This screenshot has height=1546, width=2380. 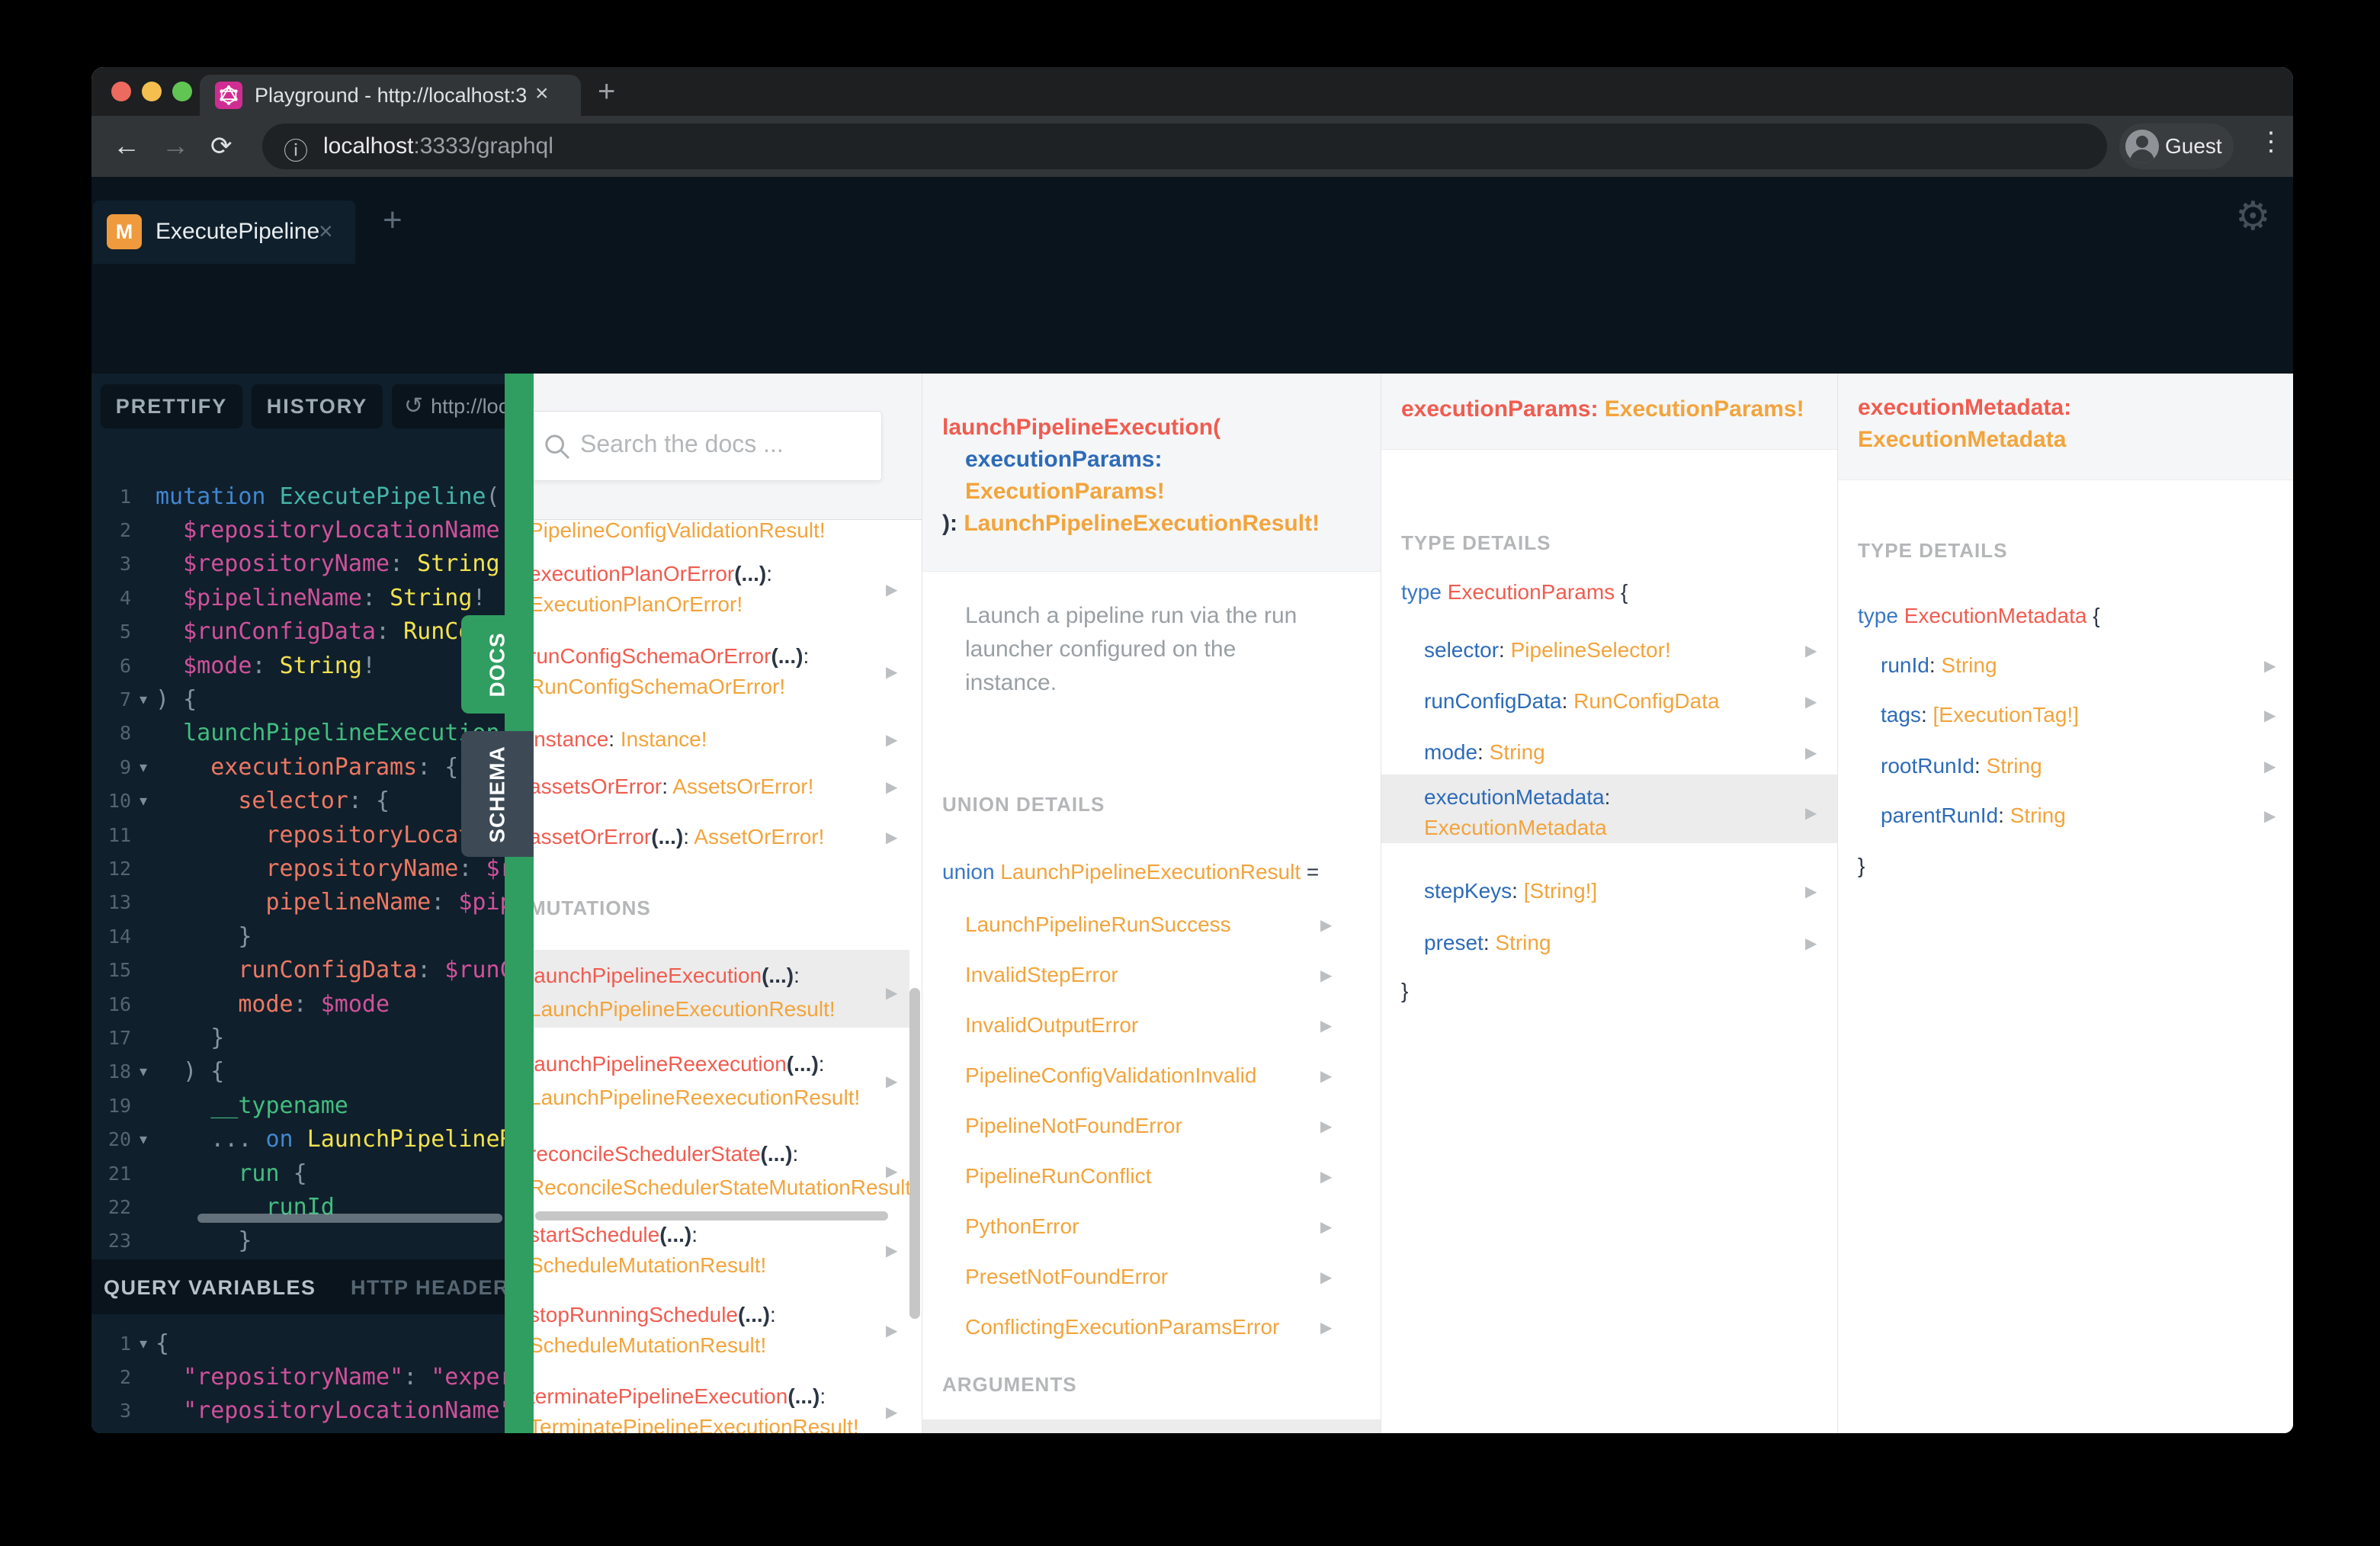 What do you see at coordinates (1484, 752) in the screenshot?
I see `type-field: mode: String` at bounding box center [1484, 752].